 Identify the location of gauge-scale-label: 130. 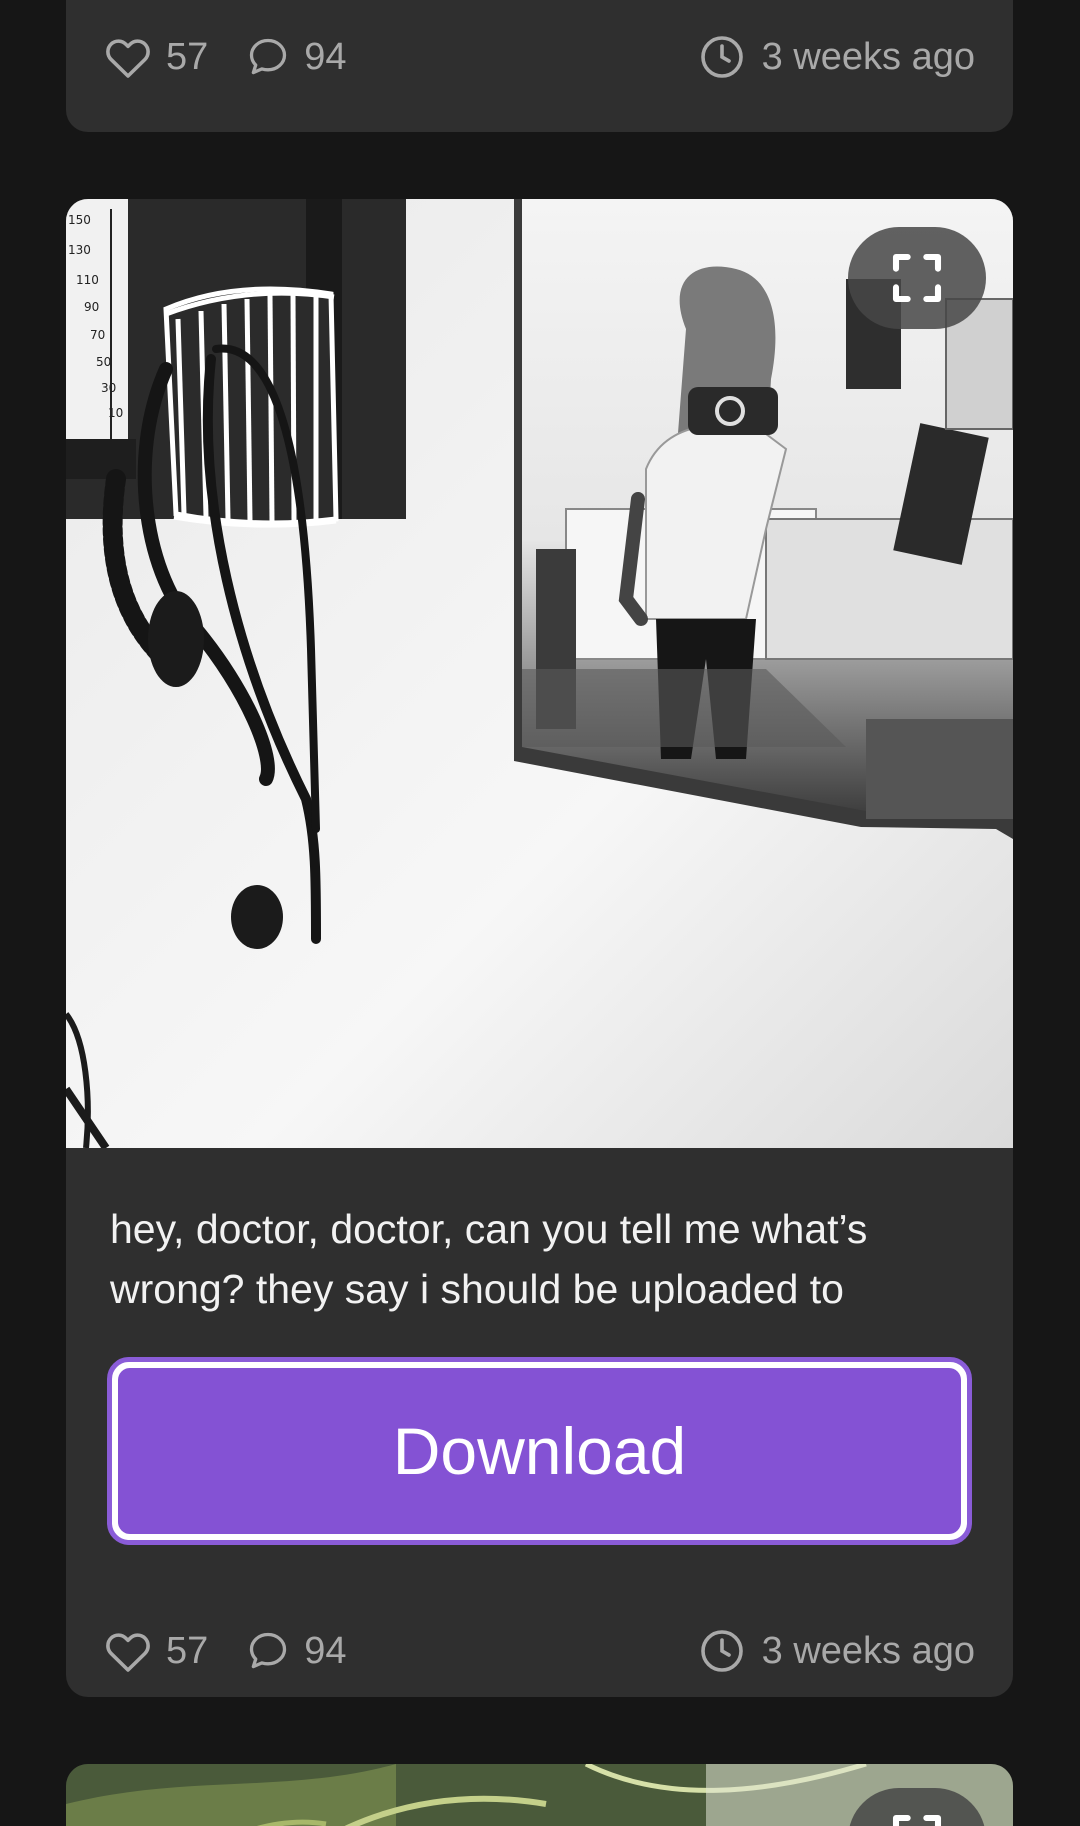
(79, 250).